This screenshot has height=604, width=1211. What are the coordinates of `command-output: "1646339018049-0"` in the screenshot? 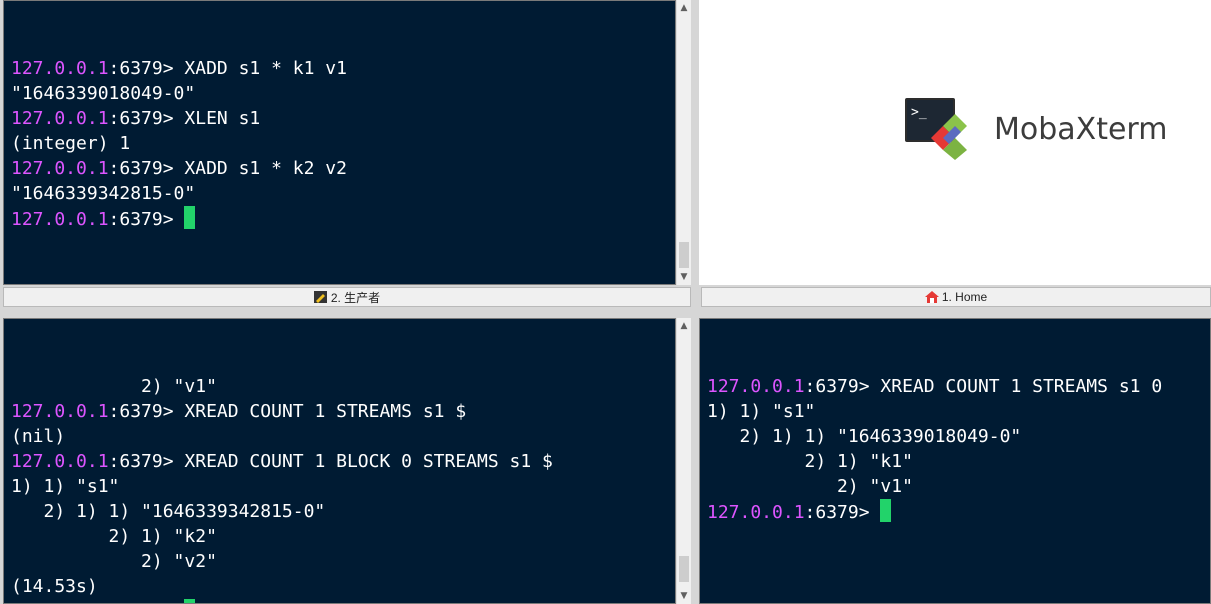 It's located at (103, 93).